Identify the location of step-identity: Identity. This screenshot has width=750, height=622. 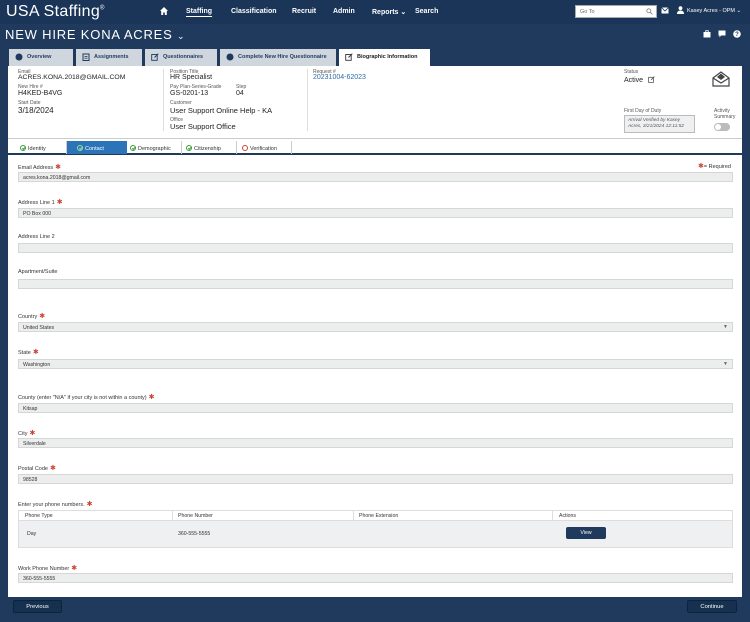
(33, 147).